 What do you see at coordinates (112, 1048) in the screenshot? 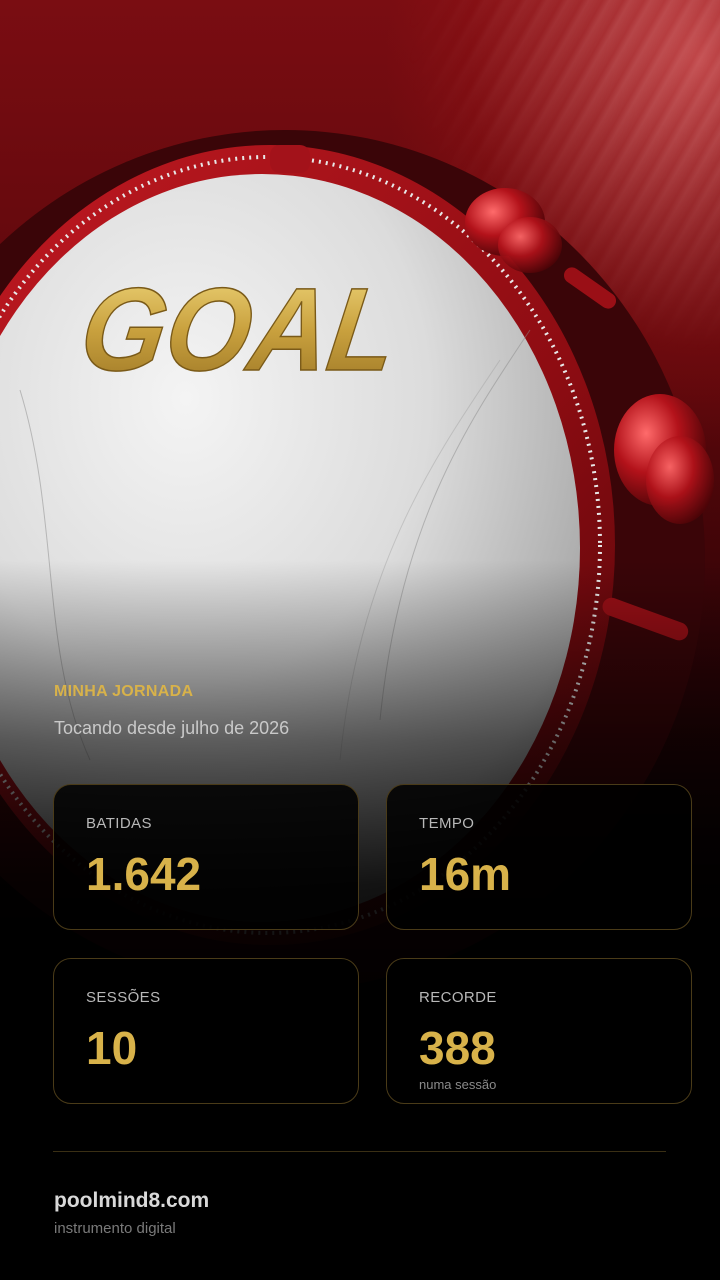
I see `stat-value: 10` at bounding box center [112, 1048].